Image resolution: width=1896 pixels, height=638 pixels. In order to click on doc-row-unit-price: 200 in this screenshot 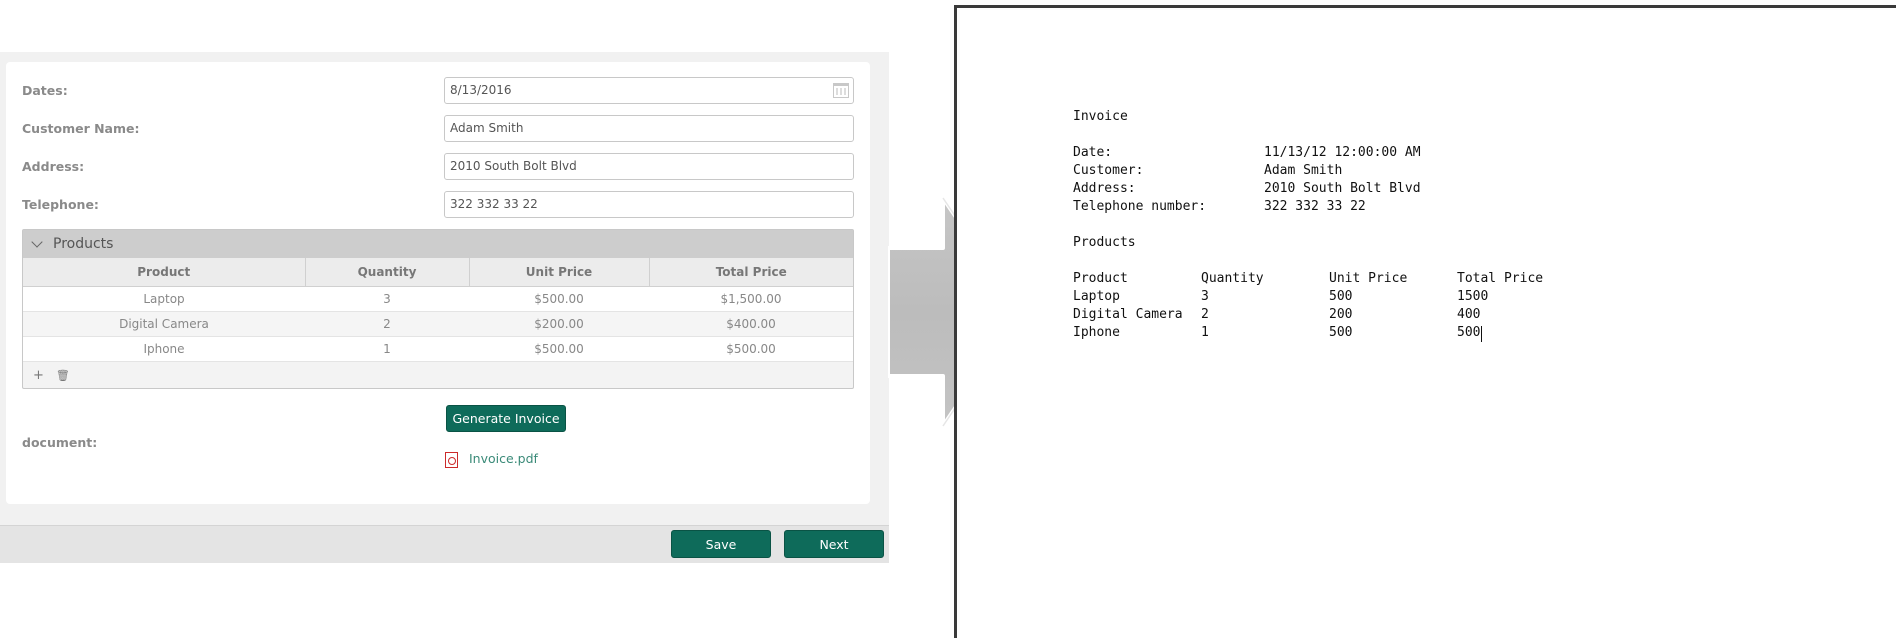, I will do `click(1341, 314)`.